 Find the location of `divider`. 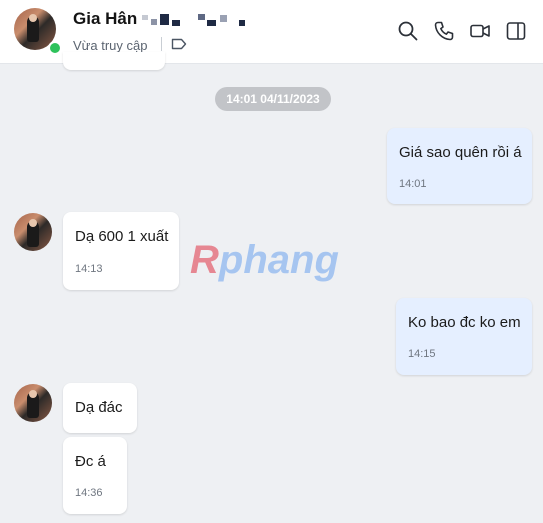

divider is located at coordinates (161, 44).